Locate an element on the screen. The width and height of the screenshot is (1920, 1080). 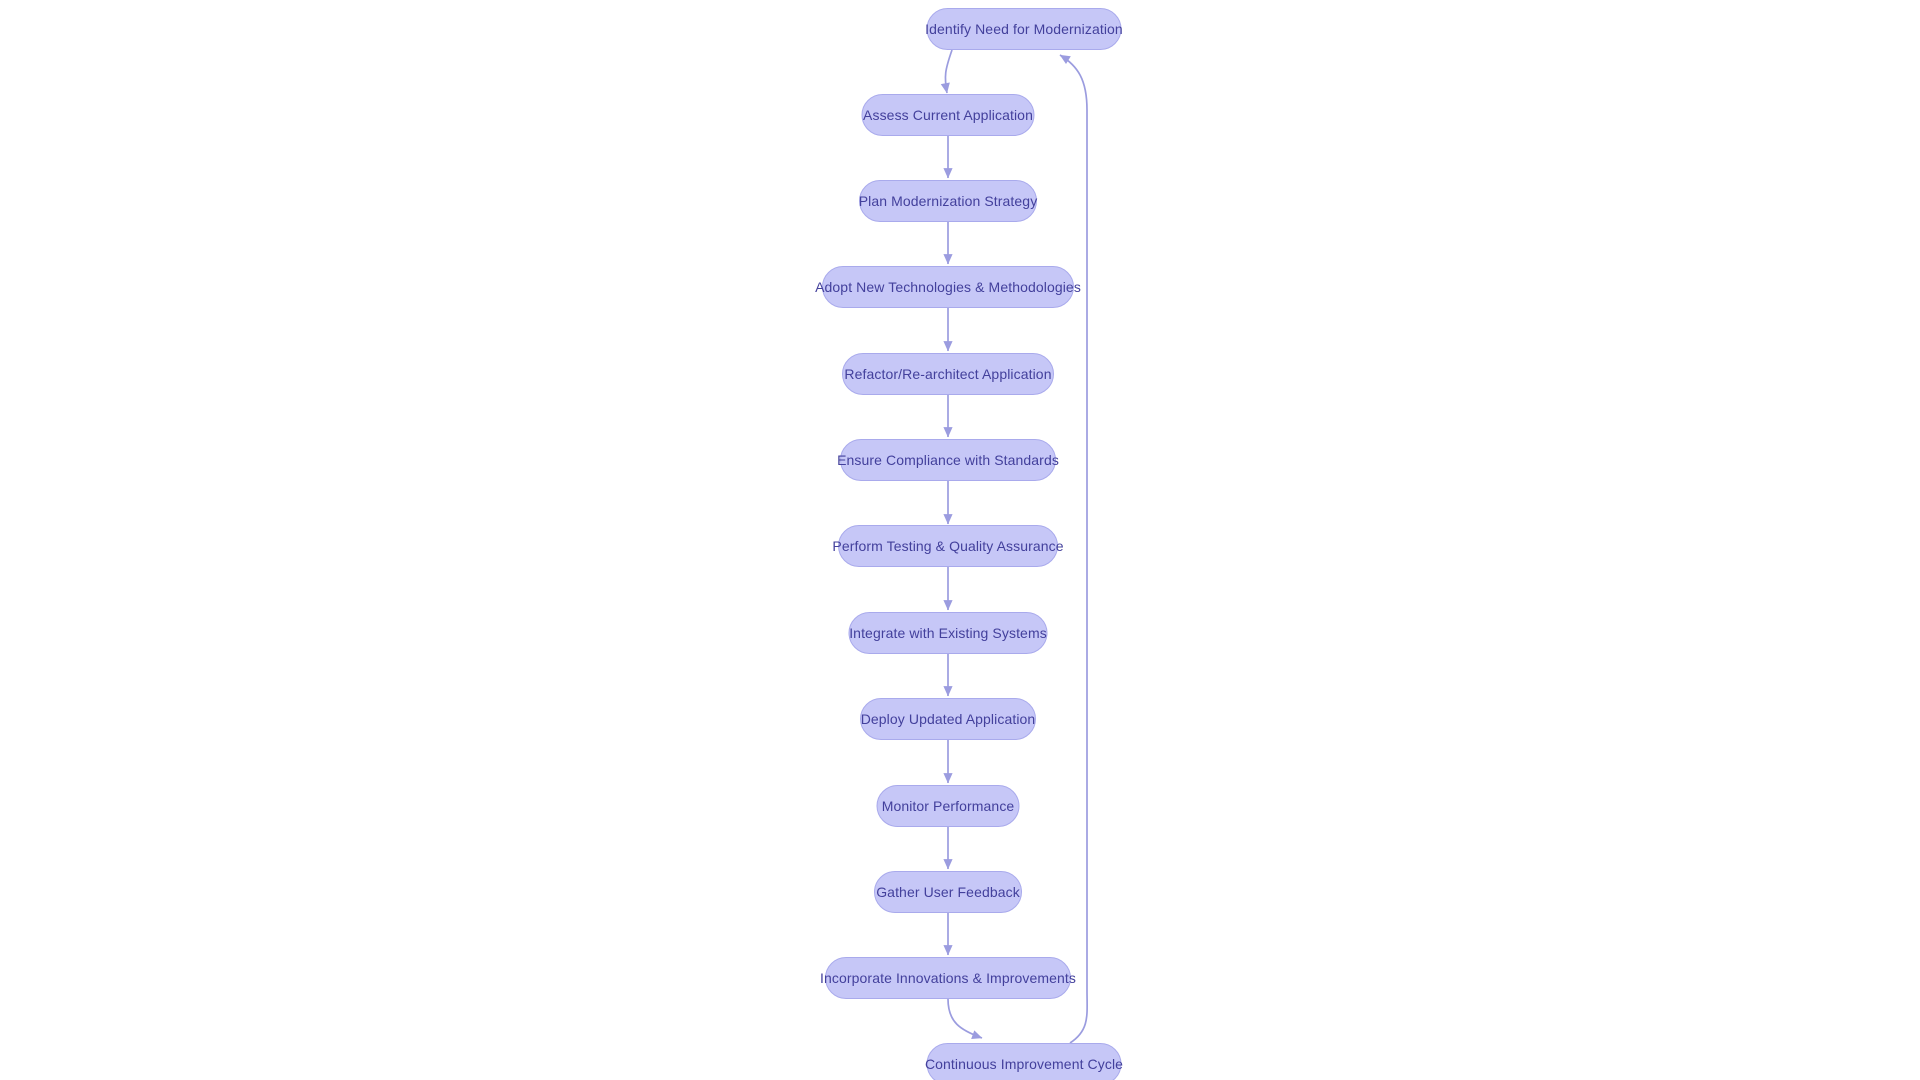
flow-node-label: Incorporate Innovations & Improvements is located at coordinates (948, 978).